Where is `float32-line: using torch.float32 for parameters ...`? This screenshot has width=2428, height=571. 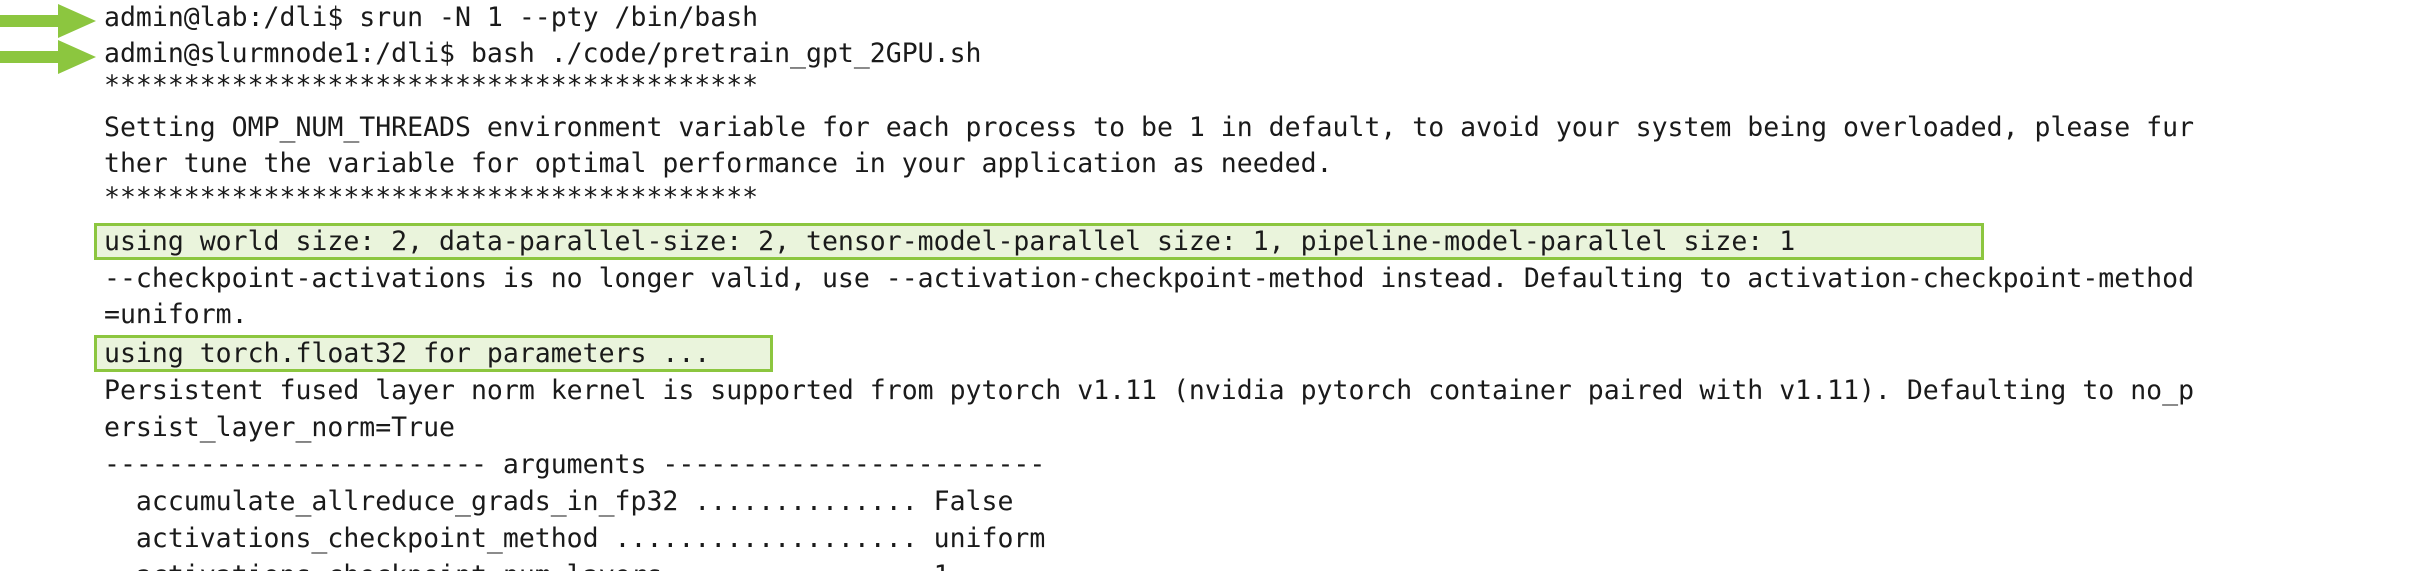
float32-line: using torch.float32 for parameters ... is located at coordinates (407, 353).